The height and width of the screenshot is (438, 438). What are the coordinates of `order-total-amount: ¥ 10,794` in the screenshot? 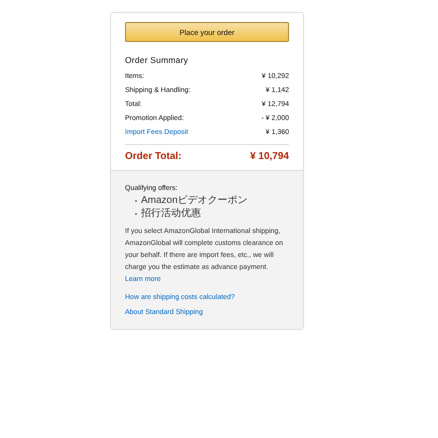 It's located at (269, 156).